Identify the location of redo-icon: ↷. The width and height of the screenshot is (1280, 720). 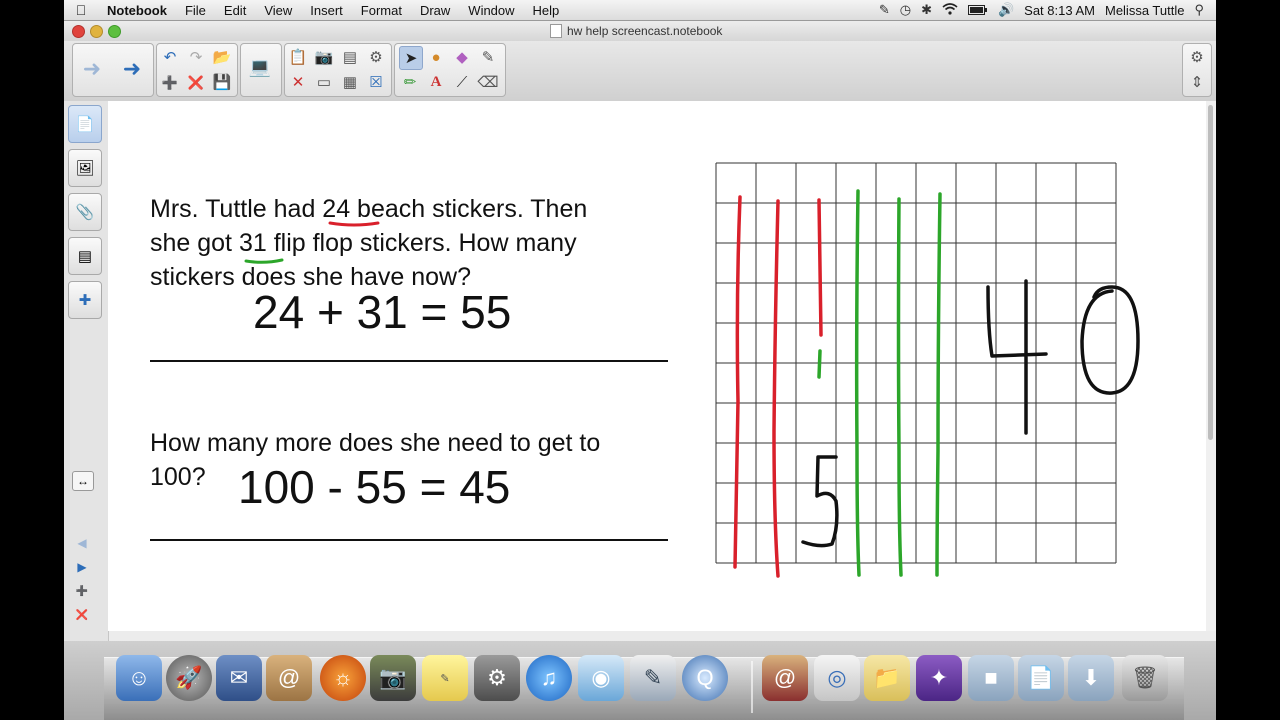
(196, 57).